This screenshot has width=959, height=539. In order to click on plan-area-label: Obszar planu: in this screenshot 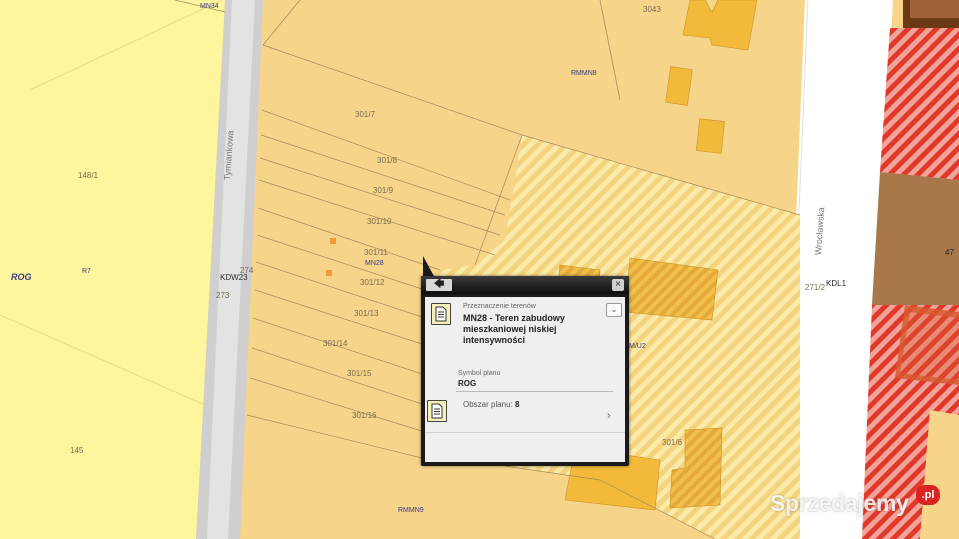, I will do `click(488, 404)`.